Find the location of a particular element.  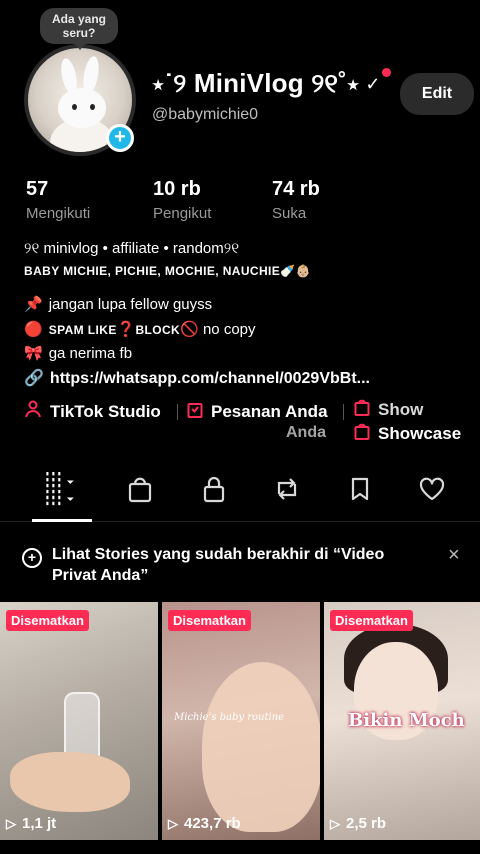

bio-line-2: BABY MICHIE, PICHIE, MOCHIE, NAUCHIE🍼👶🏼 is located at coordinates (167, 271).